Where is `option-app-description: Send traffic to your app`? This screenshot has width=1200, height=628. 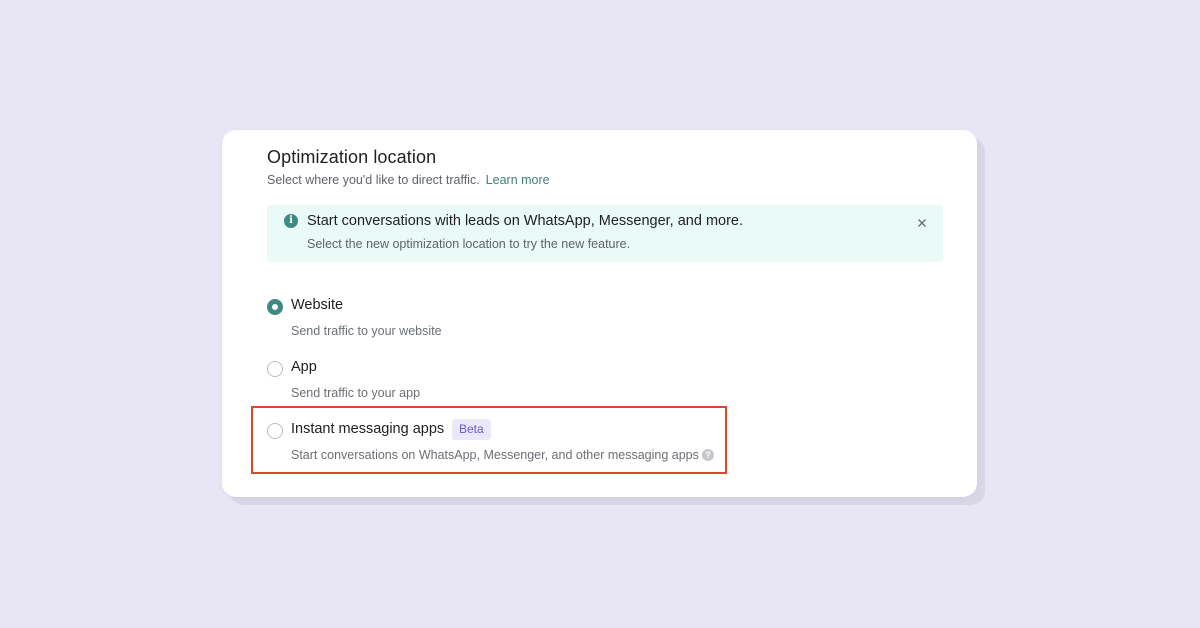
option-app-description: Send traffic to your app is located at coordinates (356, 393).